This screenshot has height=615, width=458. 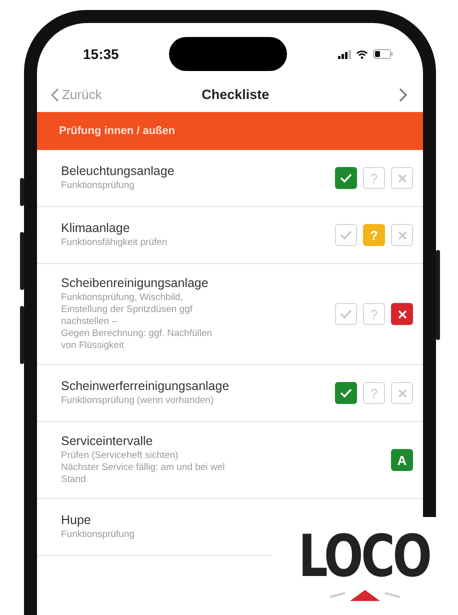 I want to click on battery-icon, so click(x=383, y=54).